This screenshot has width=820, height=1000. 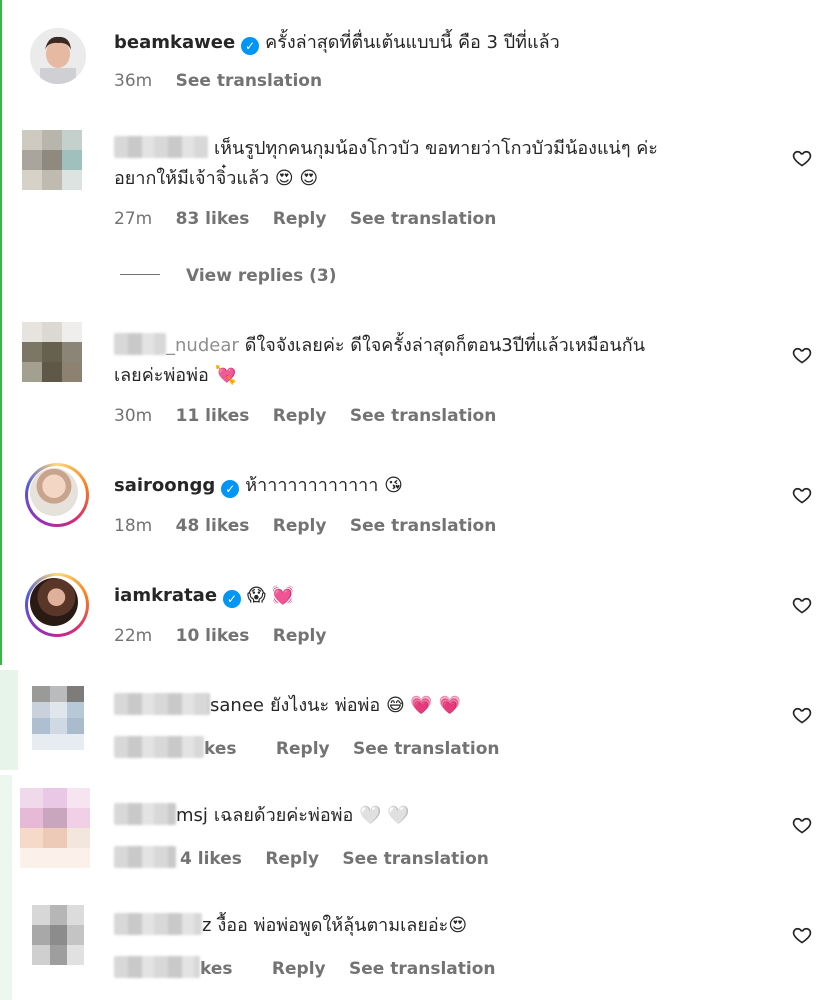 What do you see at coordinates (133, 636) in the screenshot?
I see `comment-time: 22m` at bounding box center [133, 636].